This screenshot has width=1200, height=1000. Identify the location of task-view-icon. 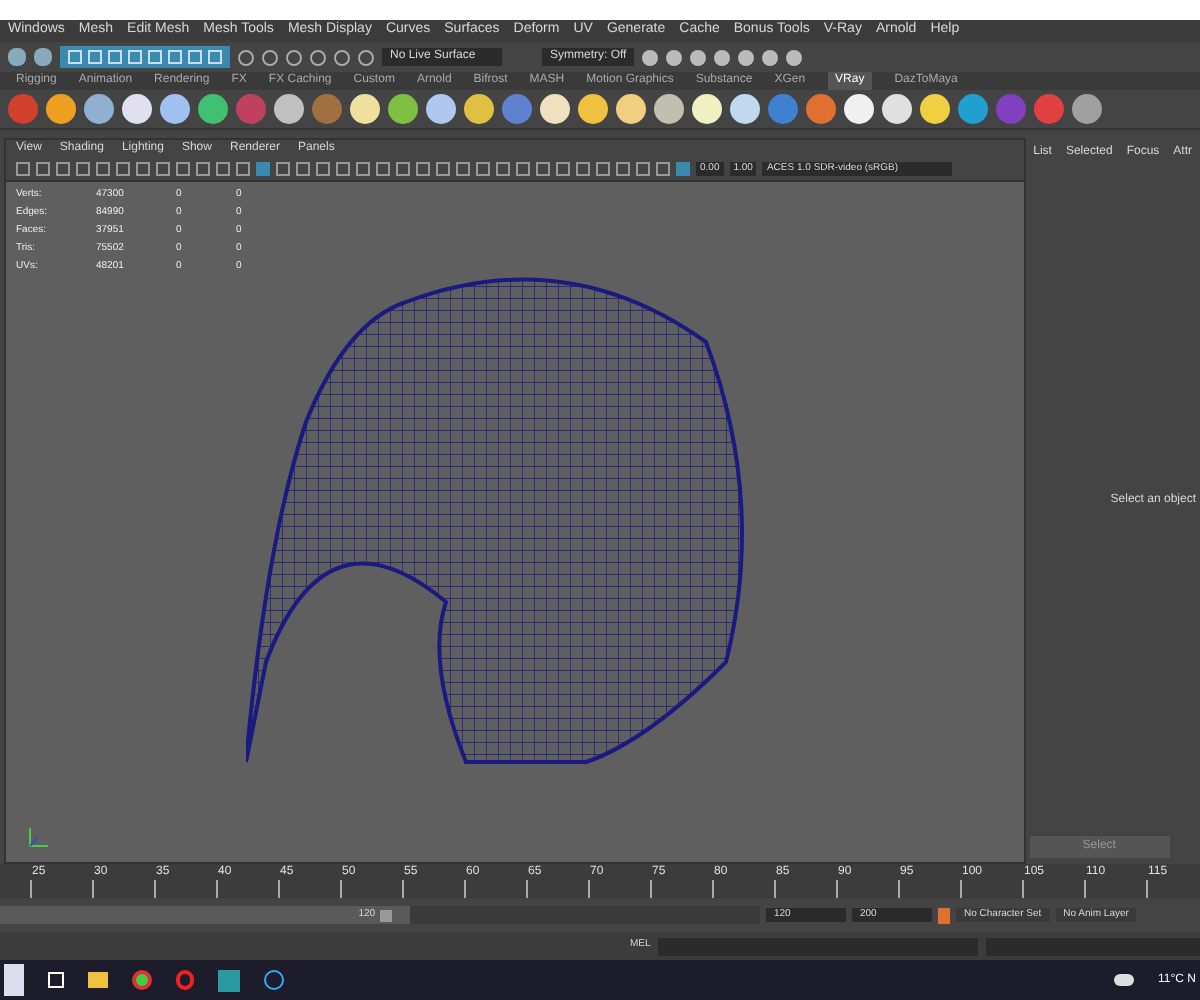
(56, 980).